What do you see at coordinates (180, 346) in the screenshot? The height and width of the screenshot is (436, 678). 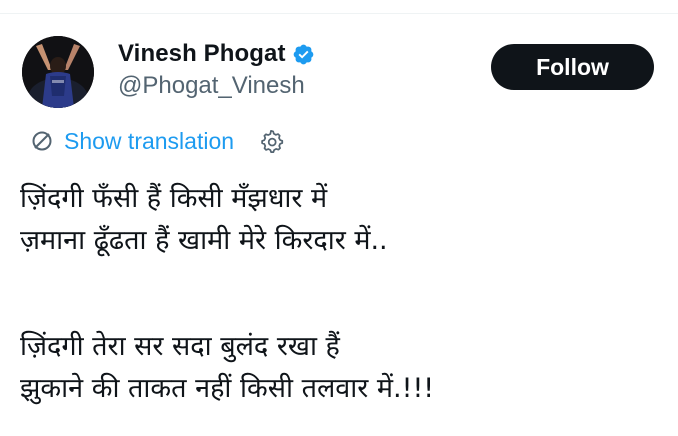 I see `tweet-line: ज़िंदगी तेरा सर सदा बुलंद रखा हैं` at bounding box center [180, 346].